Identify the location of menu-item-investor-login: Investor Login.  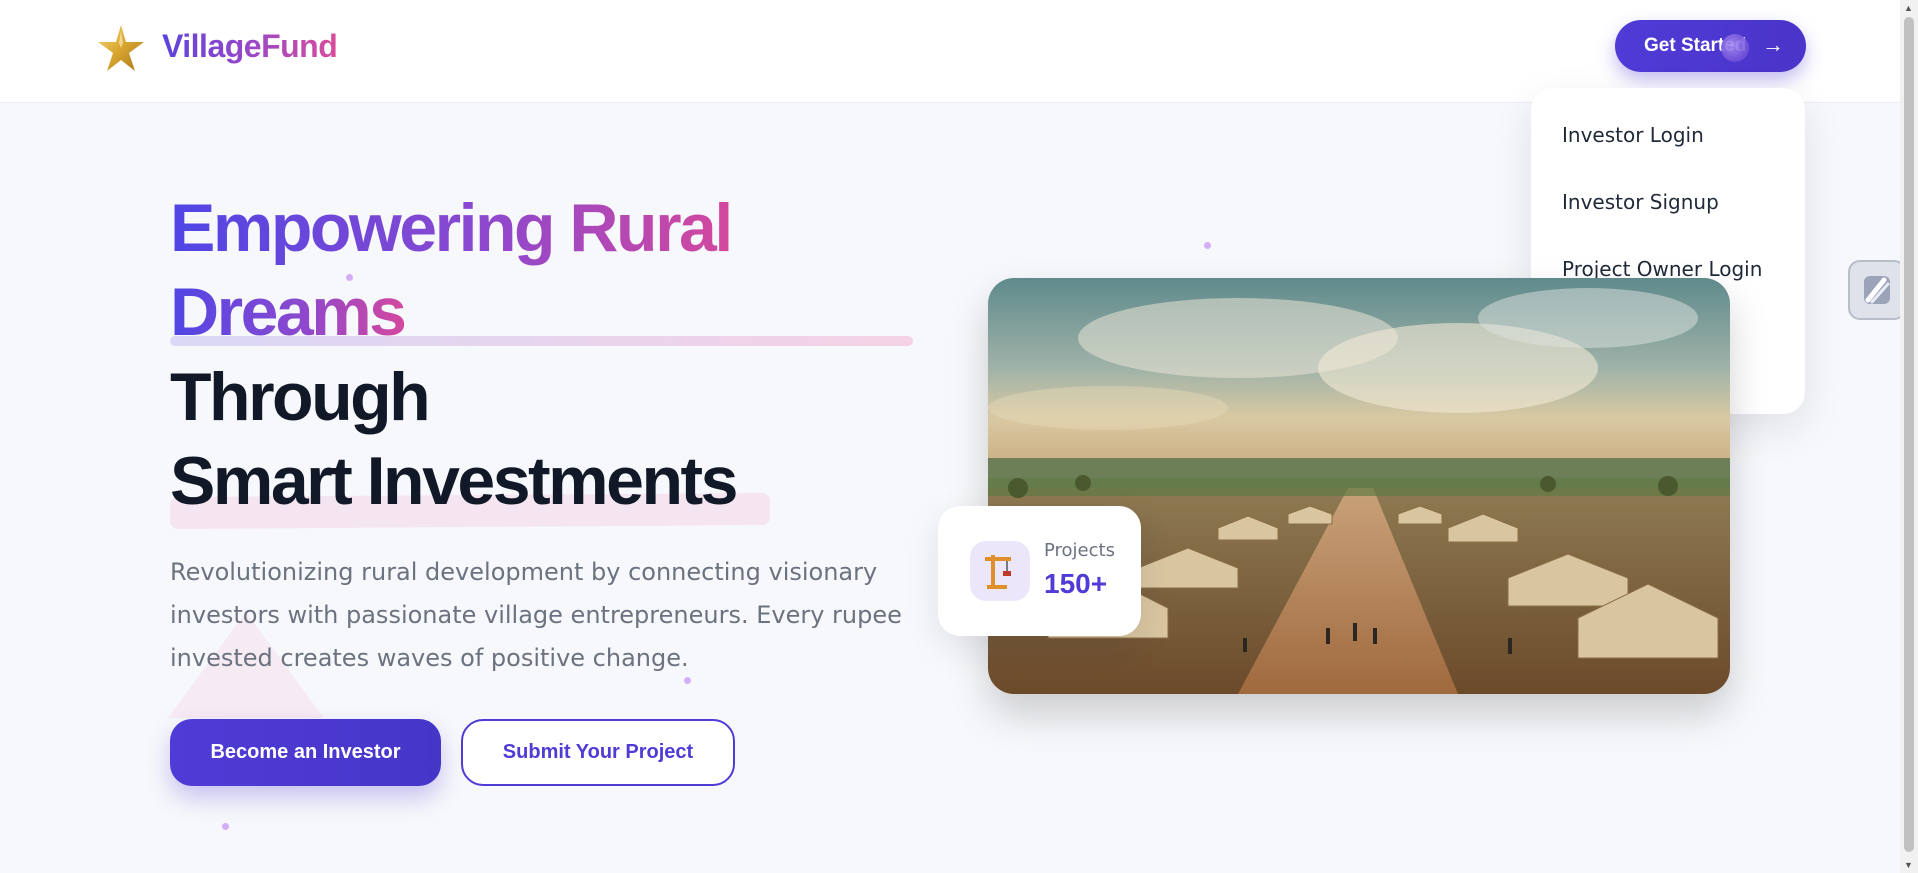
(1633, 135).